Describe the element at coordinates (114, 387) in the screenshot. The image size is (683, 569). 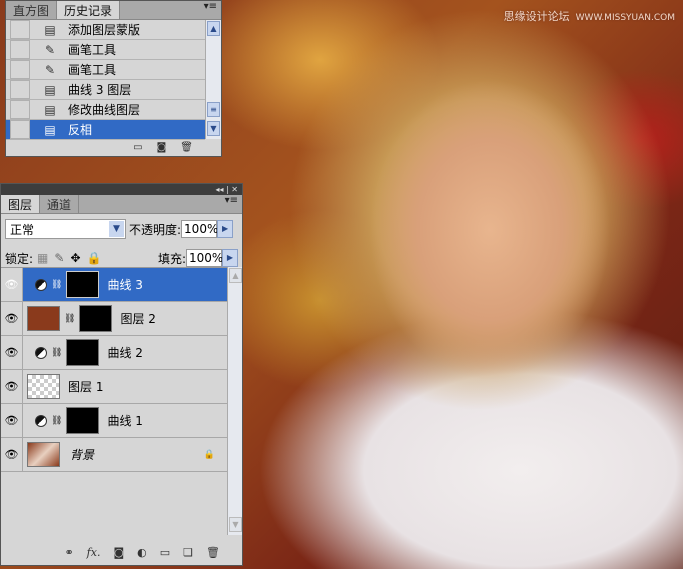
I see `layer-row: 👁 图层 1` at that location.